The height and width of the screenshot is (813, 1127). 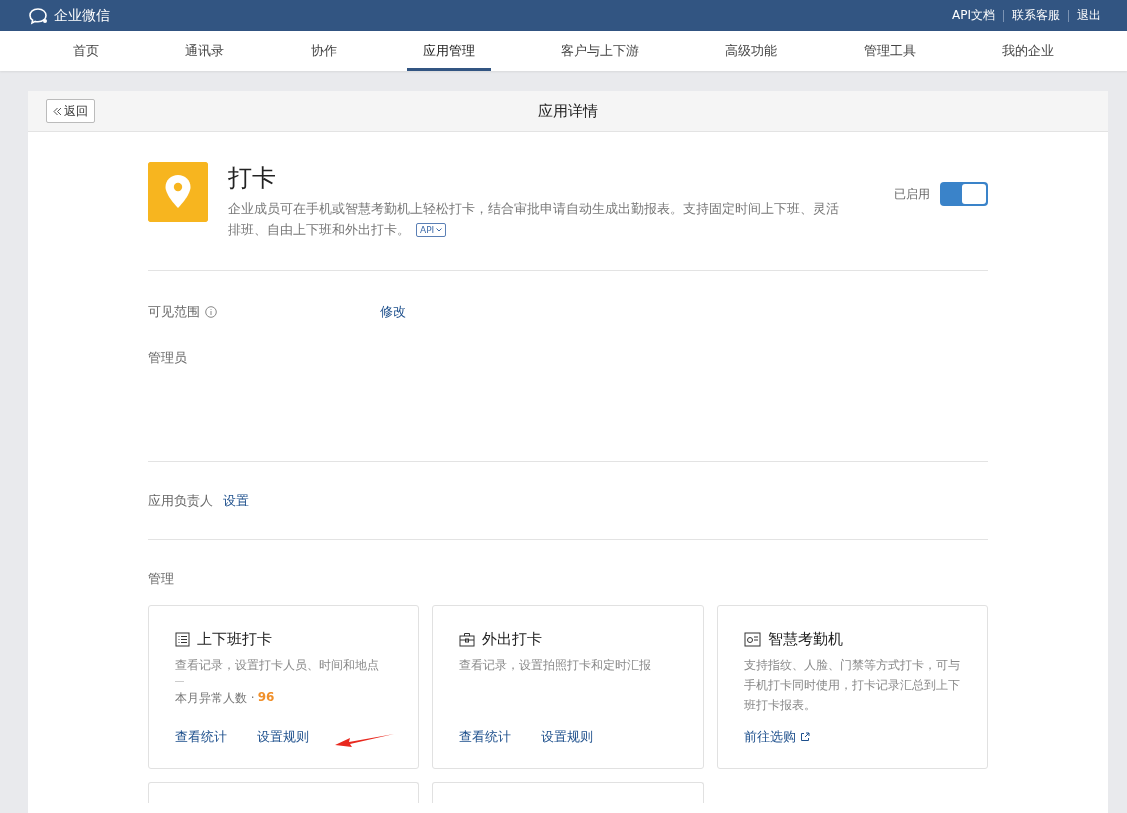 What do you see at coordinates (600, 51) in the screenshot?
I see `nav-tab: 客户与上下游` at bounding box center [600, 51].